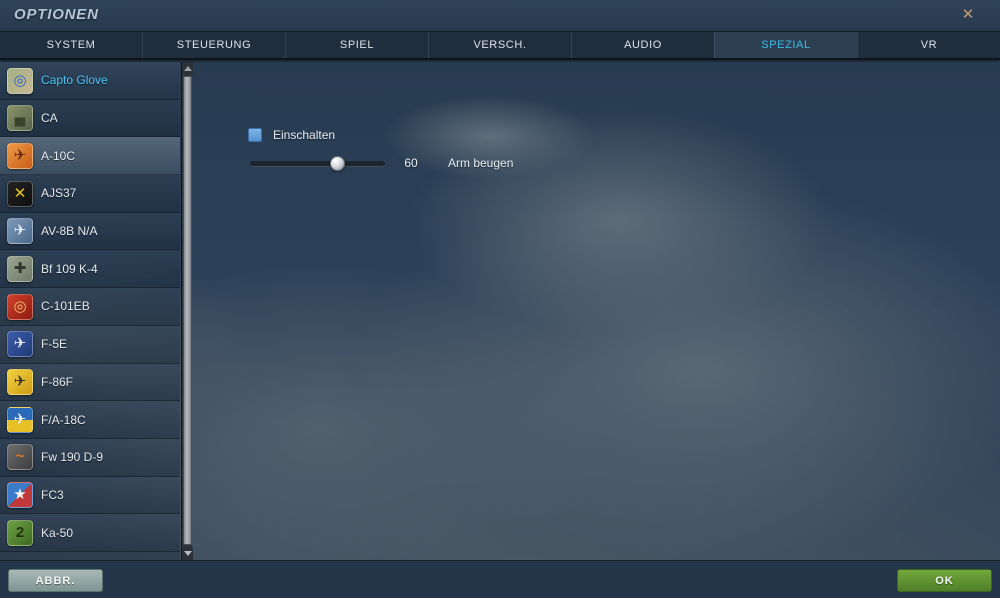 The width and height of the screenshot is (1000, 598). I want to click on arrow-up-icon, so click(187, 68).